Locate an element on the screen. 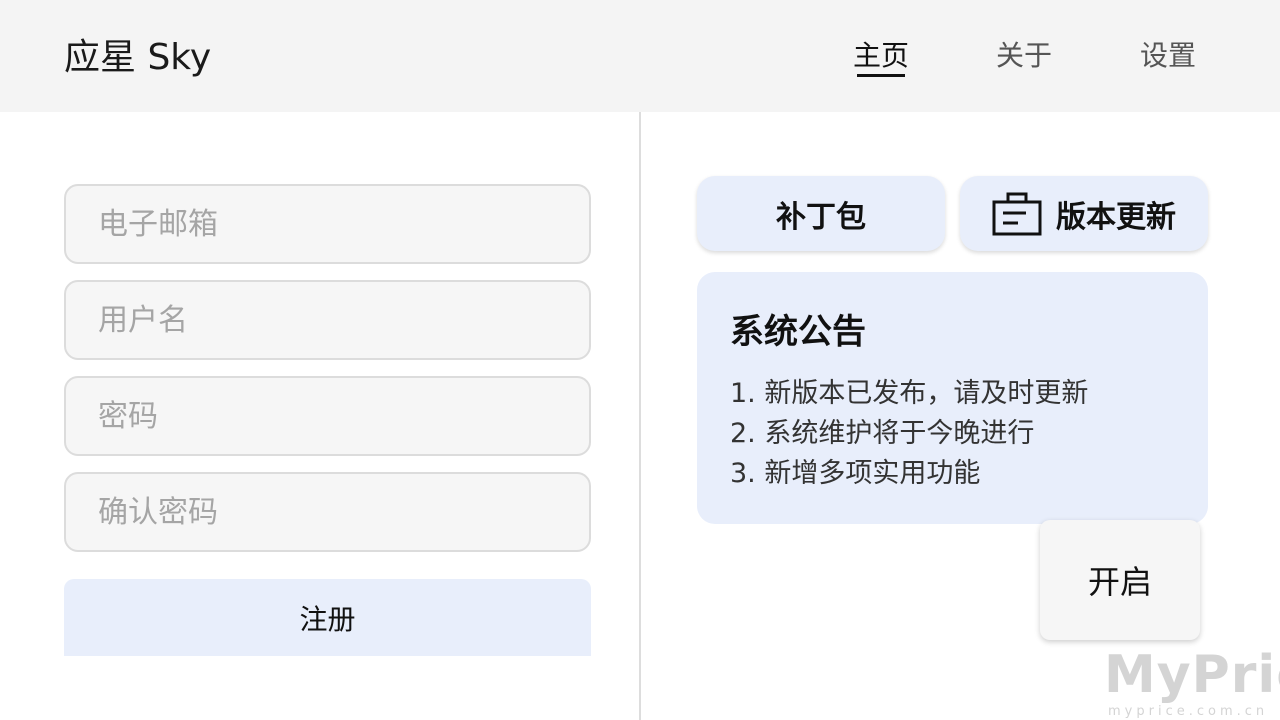 This screenshot has width=1280, height=720. email-field is located at coordinates (327, 224).